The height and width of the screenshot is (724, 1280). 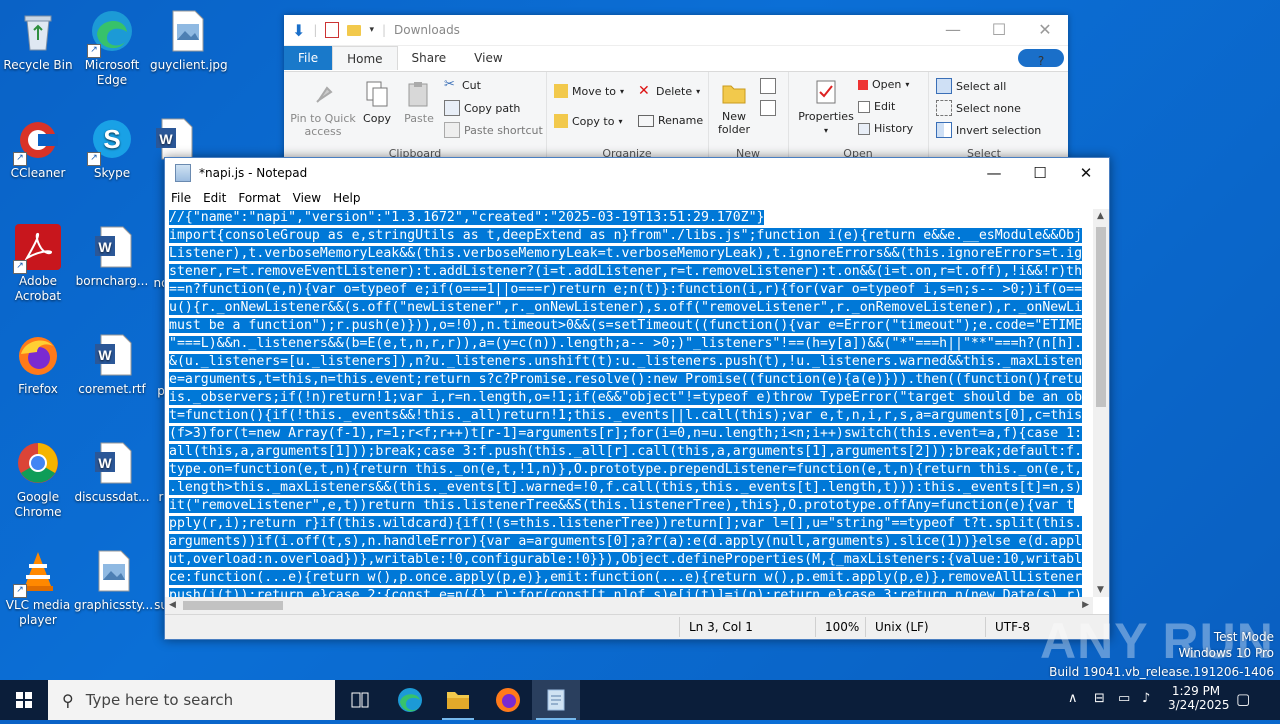 I want to click on move-to-button: Move to ▾, so click(x=589, y=91).